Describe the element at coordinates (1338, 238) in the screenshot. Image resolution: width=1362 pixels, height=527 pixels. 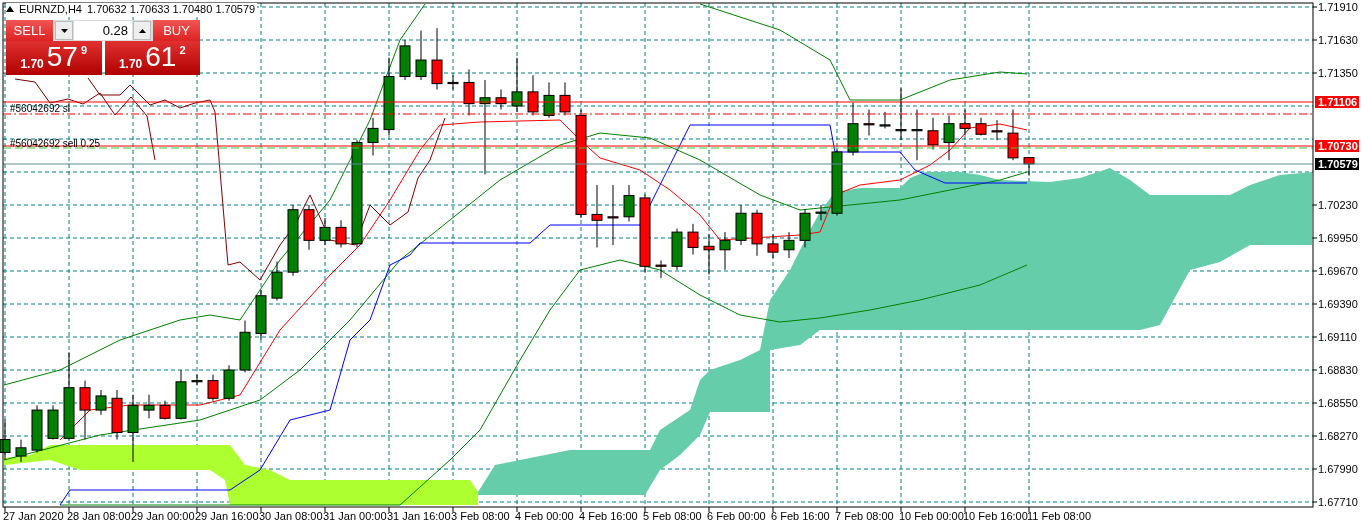
I see `price-axis-label: 1.69950` at that location.